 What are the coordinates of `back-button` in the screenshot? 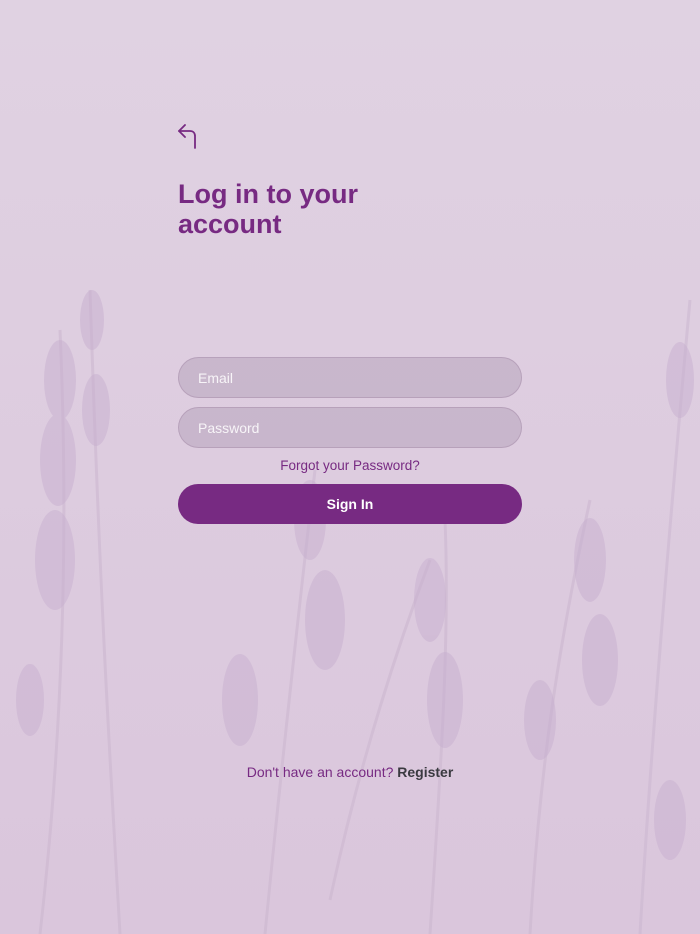 It's located at (188, 136).